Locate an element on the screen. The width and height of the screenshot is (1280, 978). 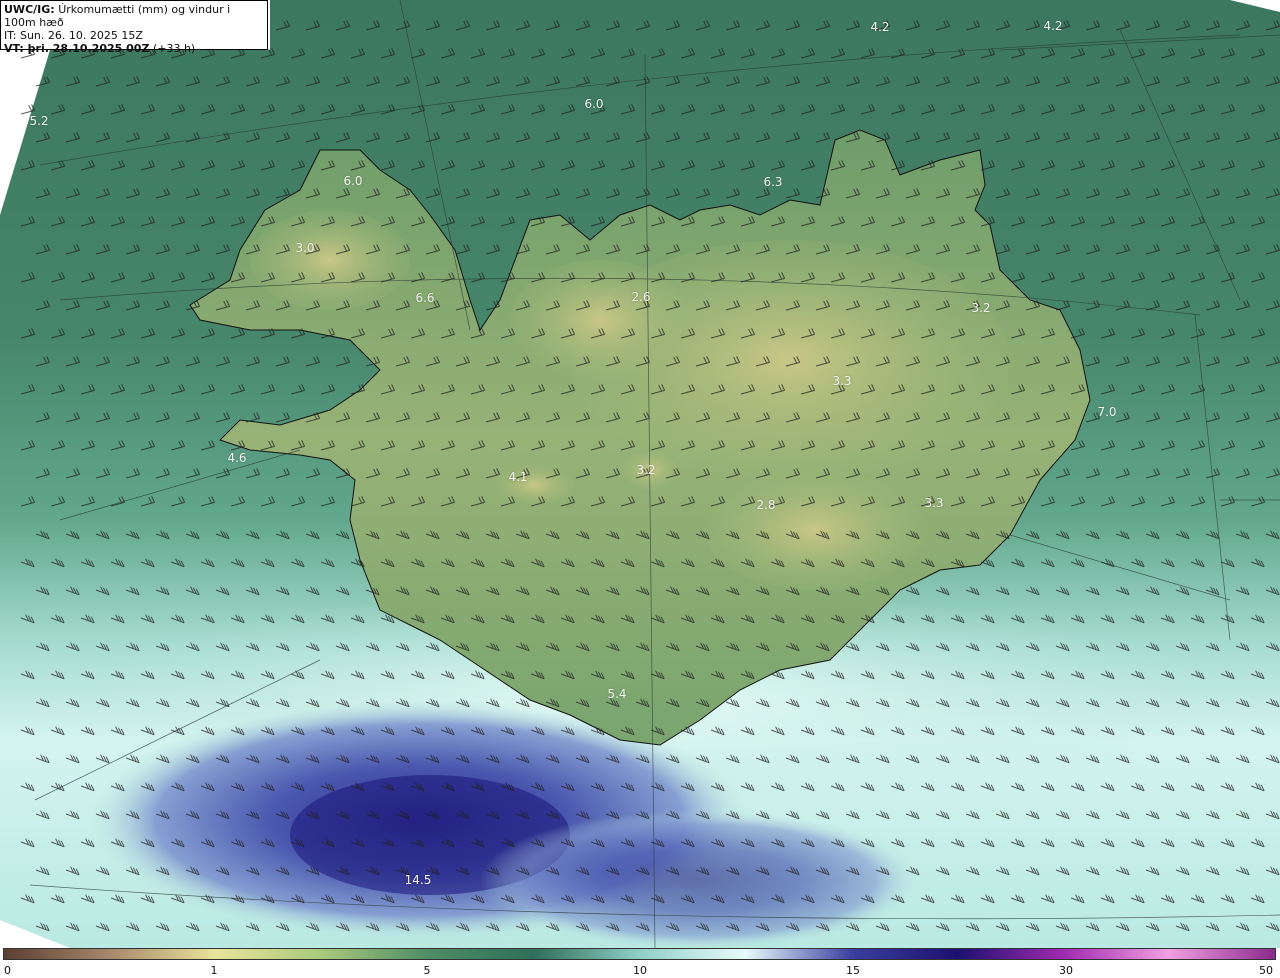
precip-value-label: 7.0 is located at coordinates (1107, 412).